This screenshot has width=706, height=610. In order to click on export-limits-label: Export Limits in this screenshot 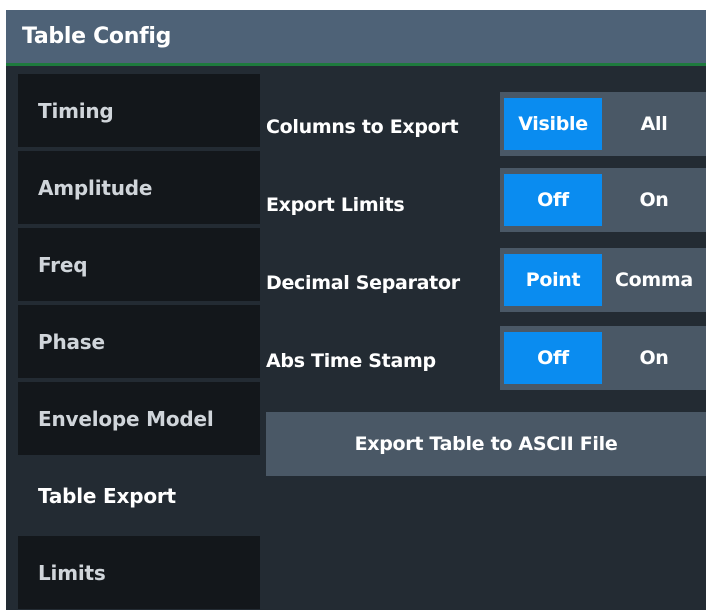, I will do `click(335, 205)`.